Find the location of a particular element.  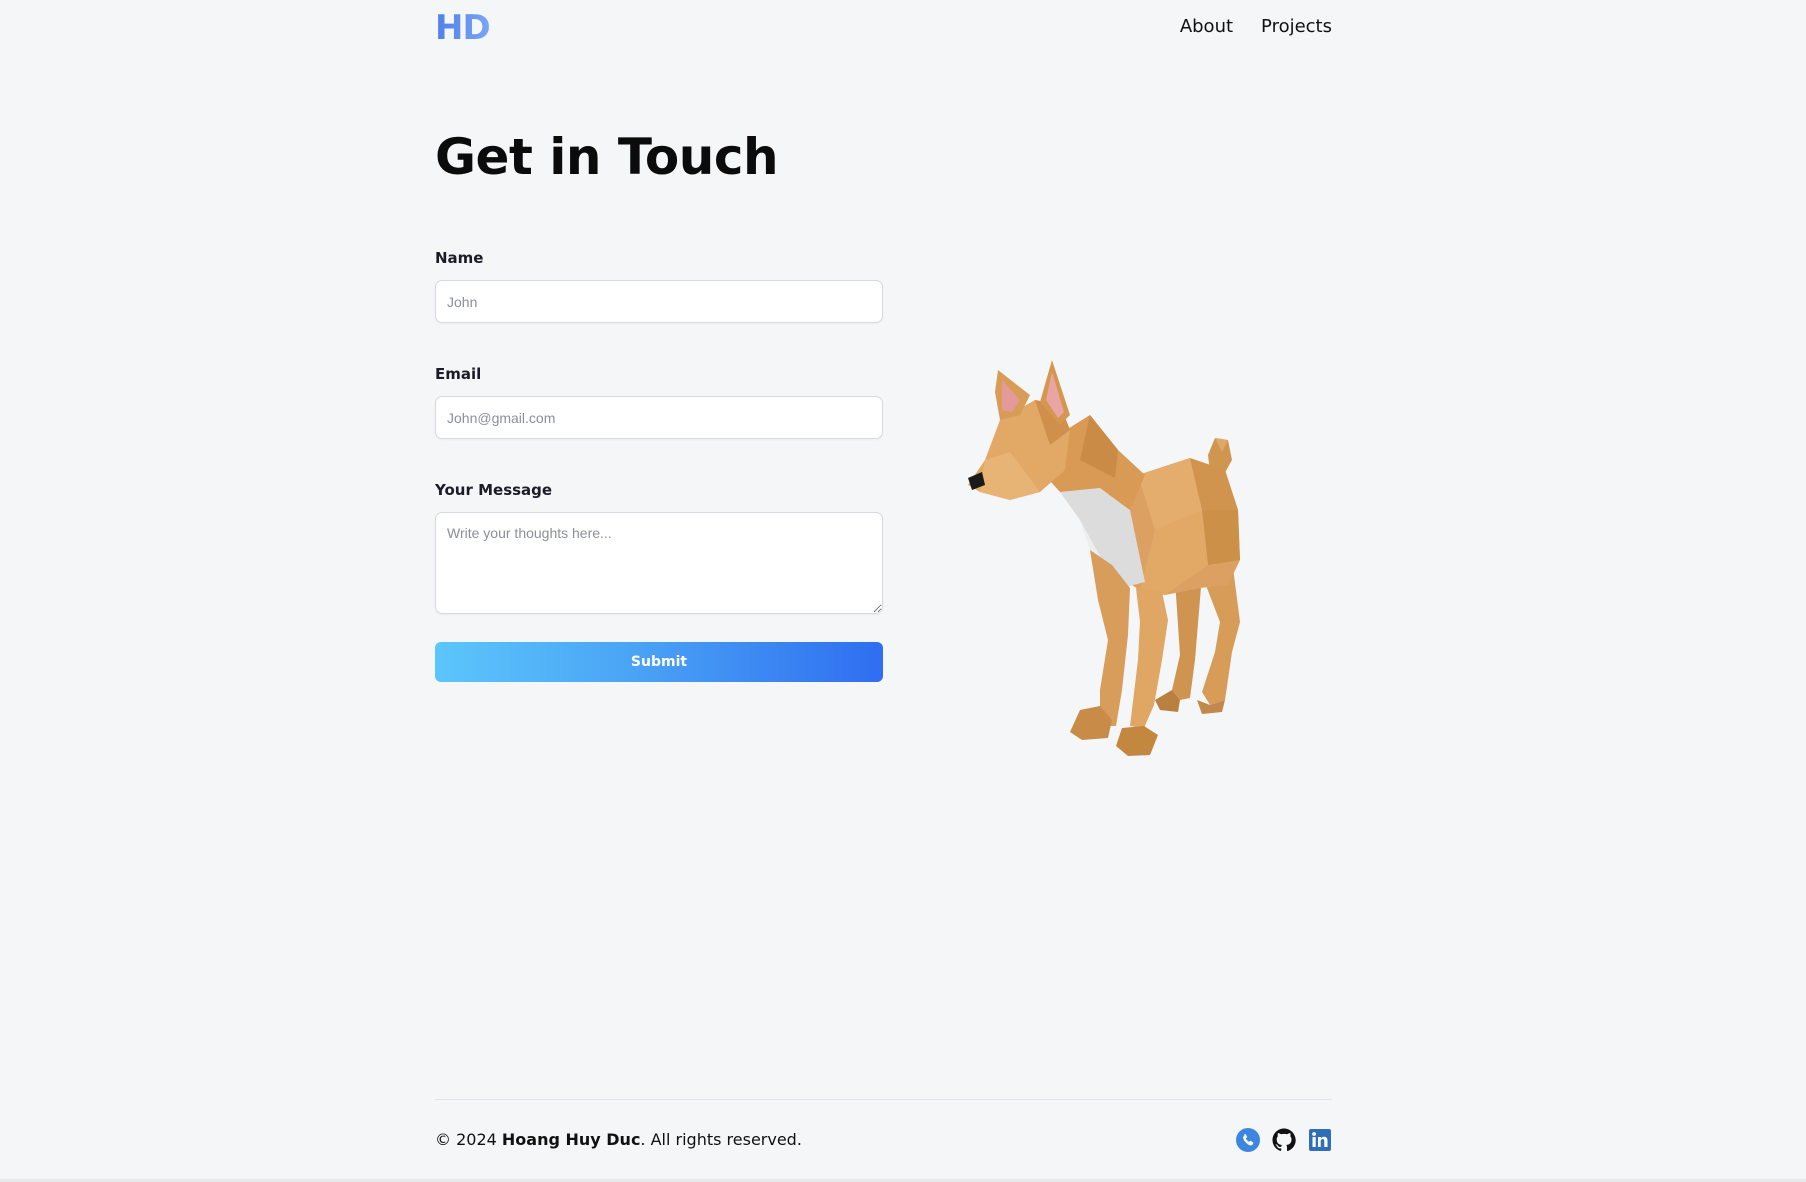

message-label: Your Message is located at coordinates (494, 490).